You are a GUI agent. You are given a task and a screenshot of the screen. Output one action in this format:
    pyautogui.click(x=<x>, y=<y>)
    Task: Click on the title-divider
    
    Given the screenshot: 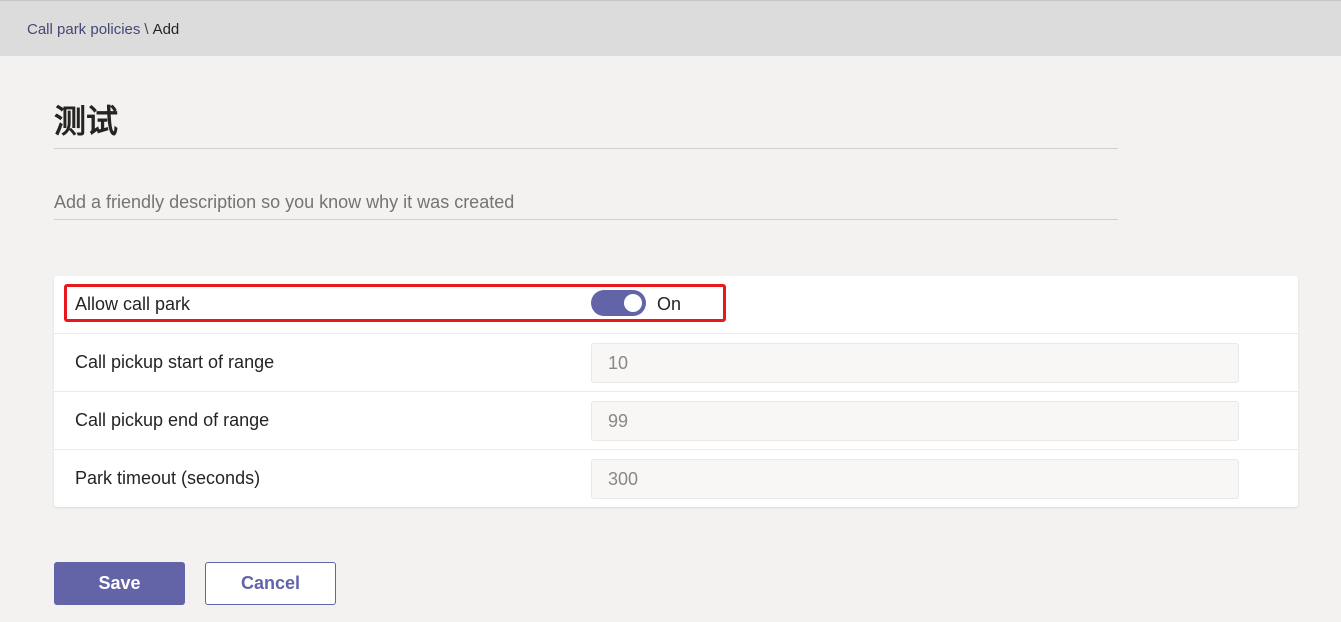 What is the action you would take?
    pyautogui.click(x=586, y=148)
    